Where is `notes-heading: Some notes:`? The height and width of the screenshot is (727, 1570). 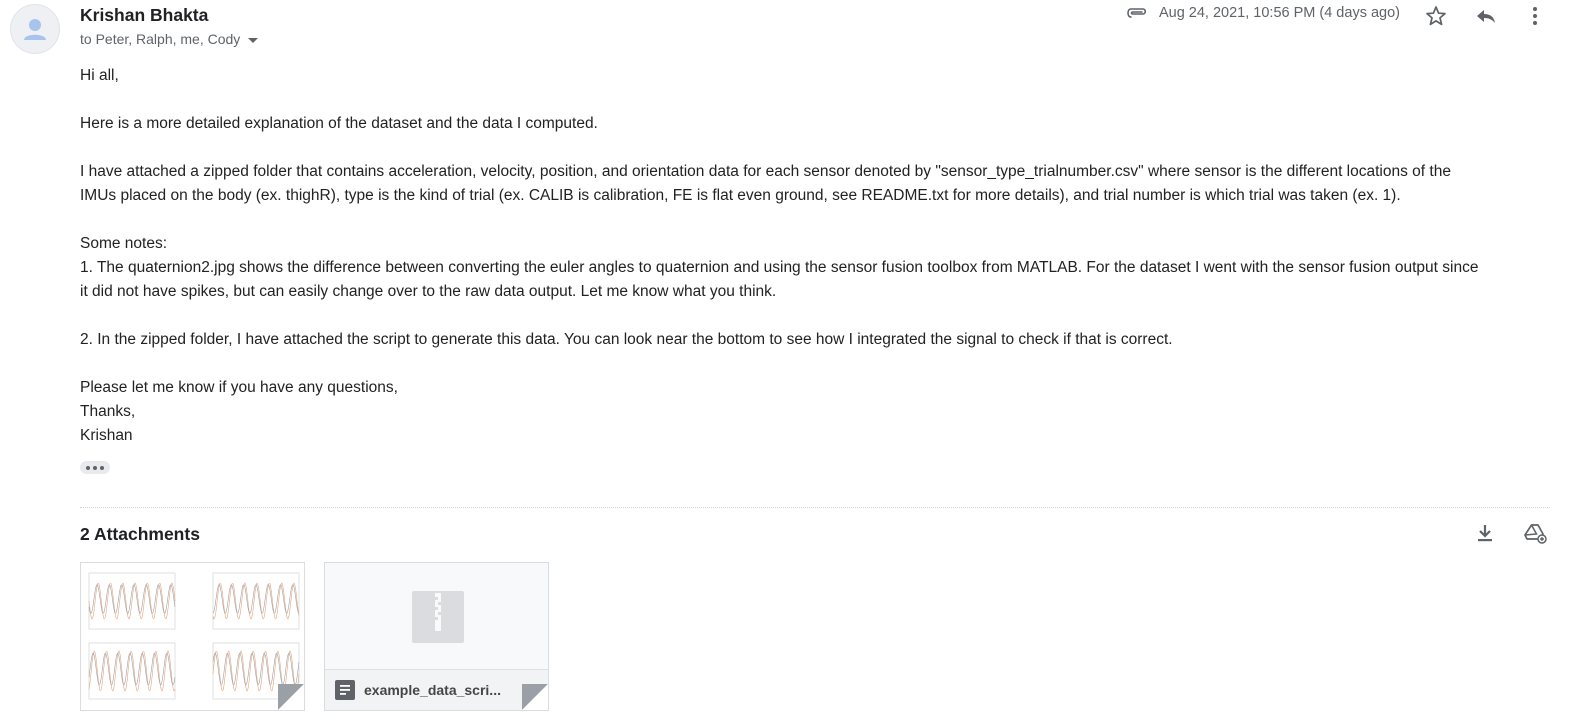
notes-heading: Some notes: is located at coordinates (124, 243).